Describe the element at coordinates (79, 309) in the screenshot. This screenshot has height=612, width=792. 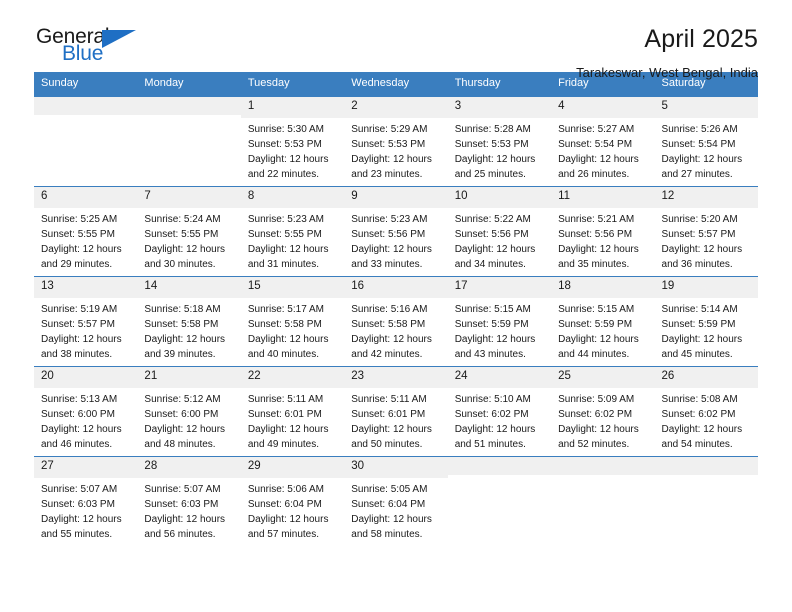
I see `sunrise-time: Sunrise: 5:19 AM` at that location.